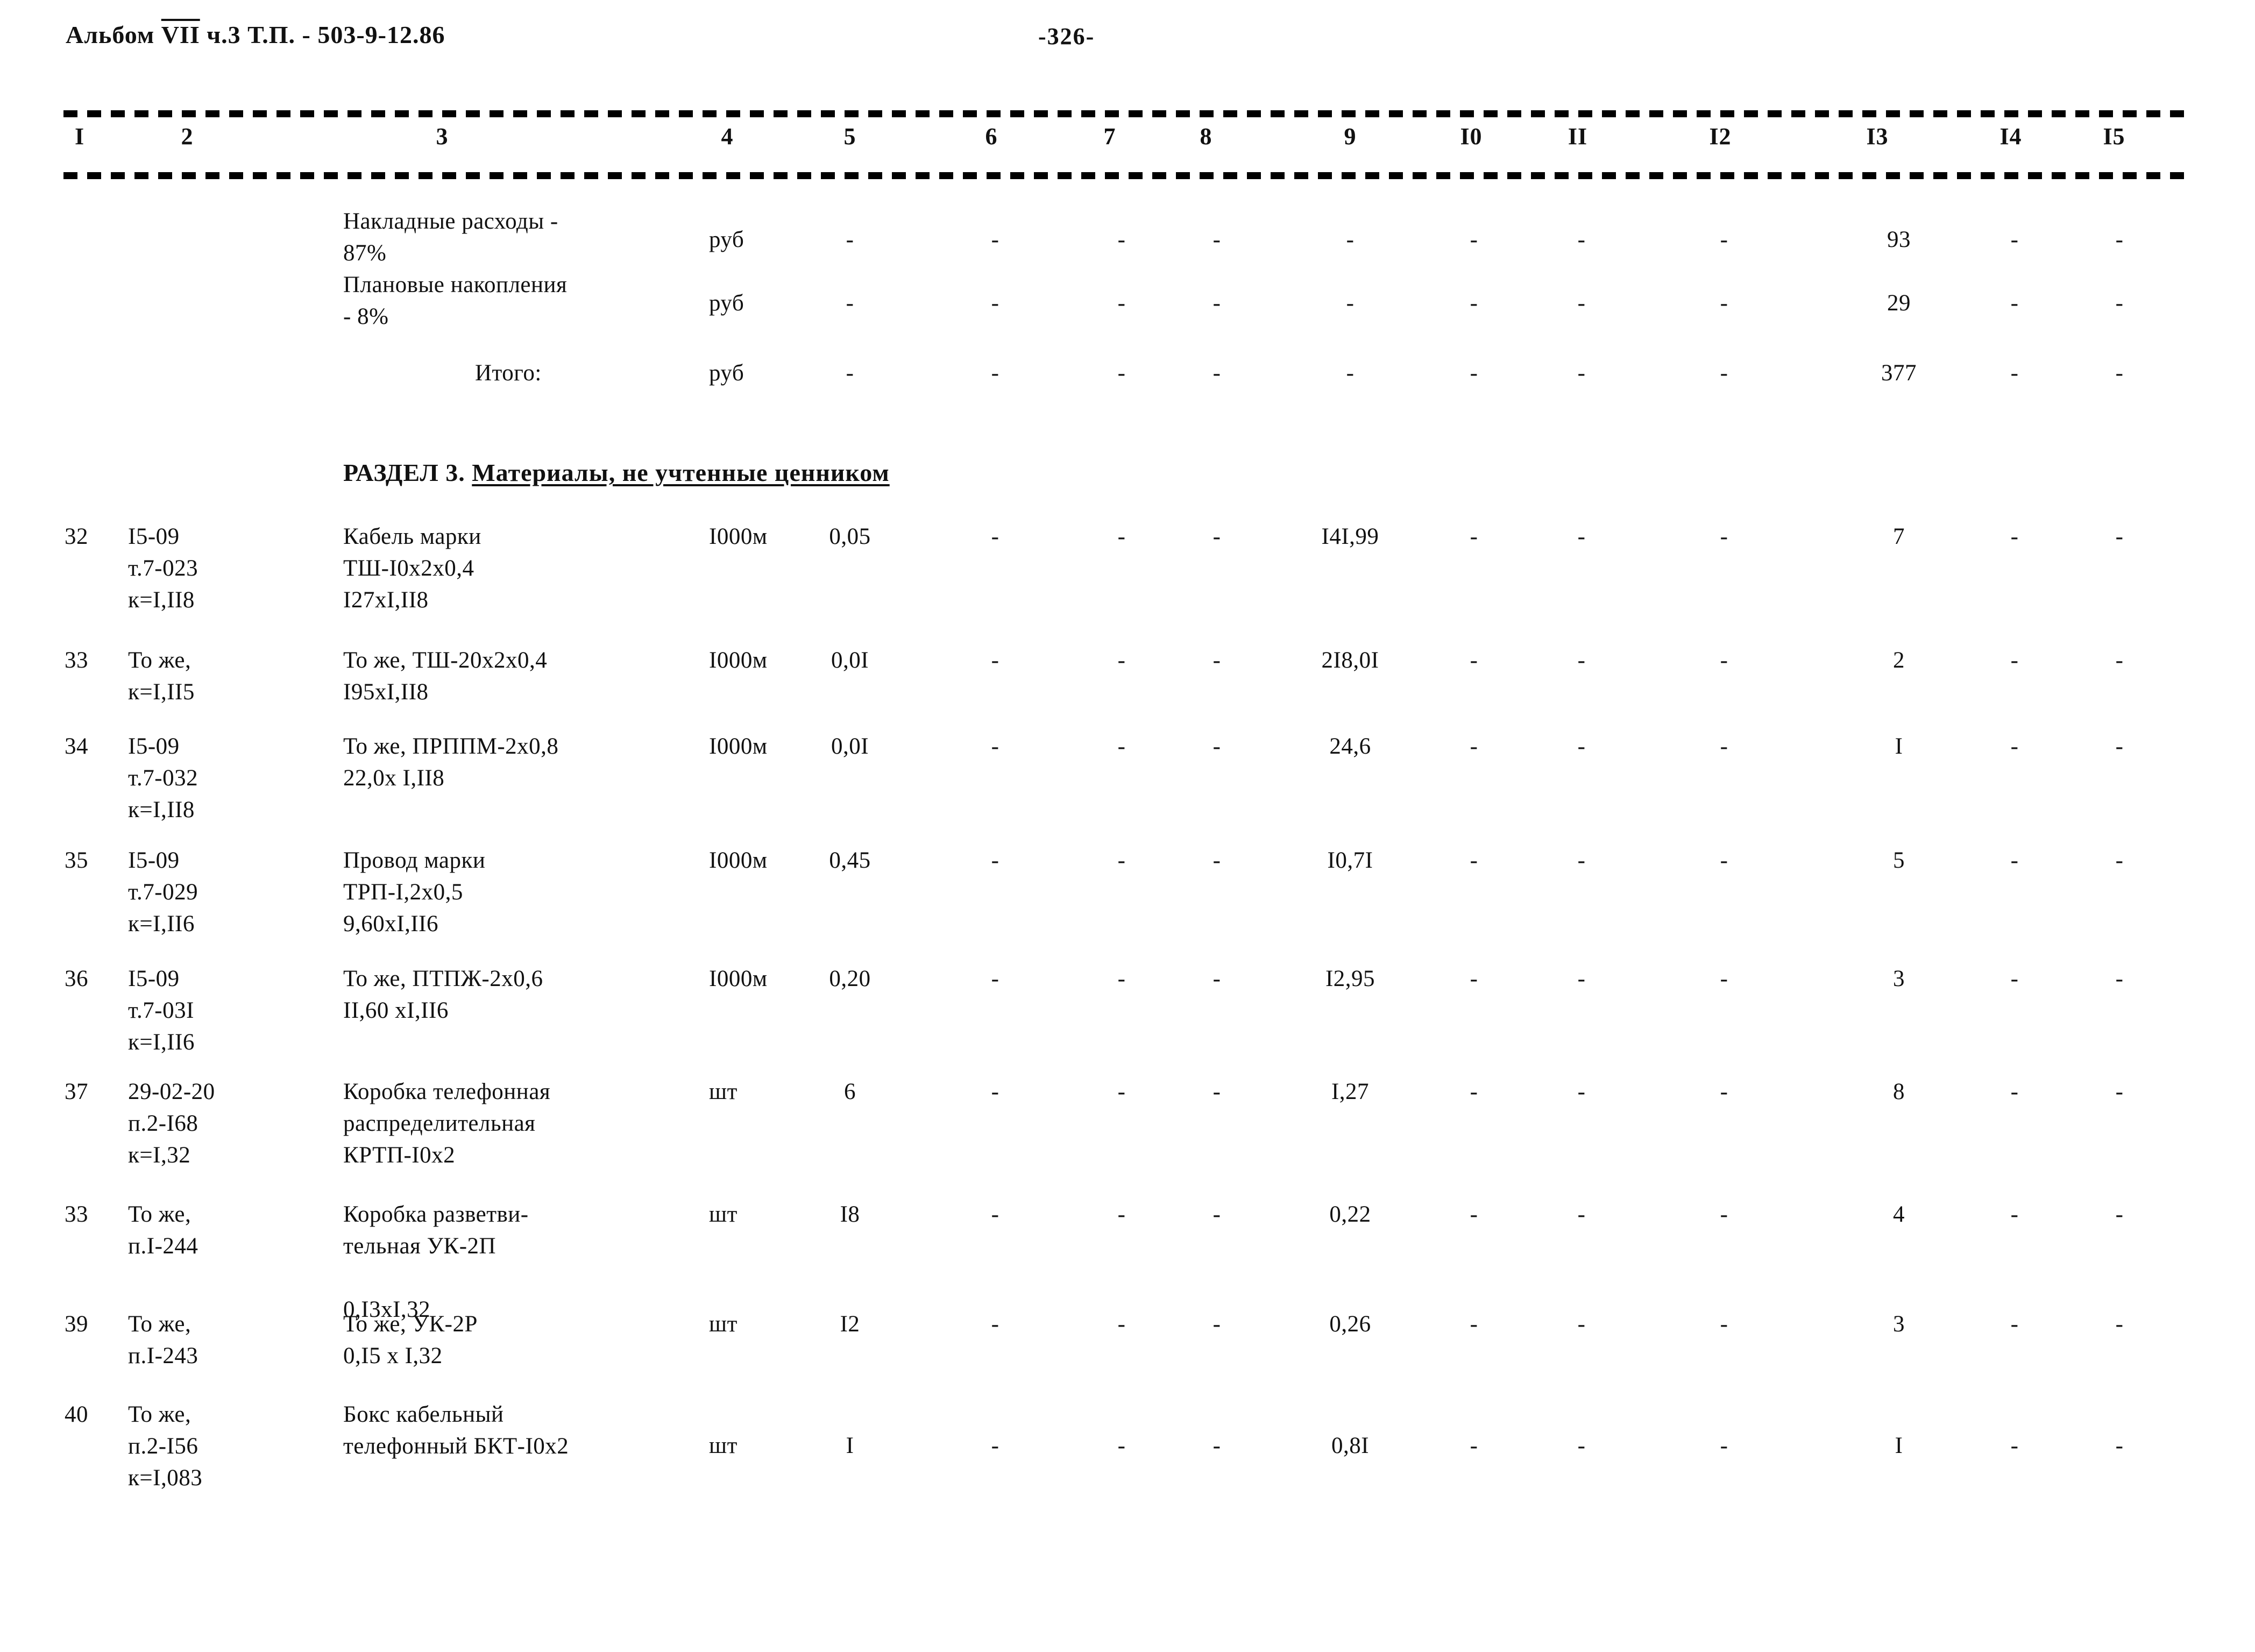 The width and height of the screenshot is (2255, 1652). I want to click on column-header-3: 3, so click(442, 136).